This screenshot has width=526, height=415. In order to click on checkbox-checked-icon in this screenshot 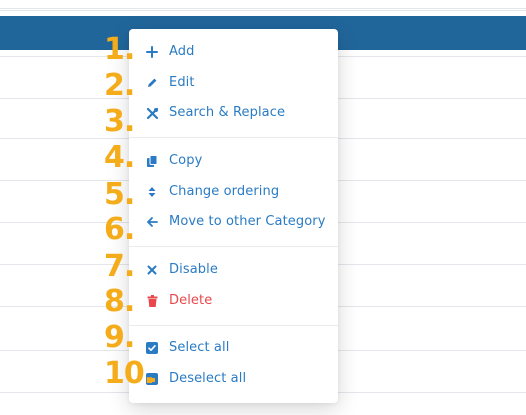, I will do `click(152, 348)`.